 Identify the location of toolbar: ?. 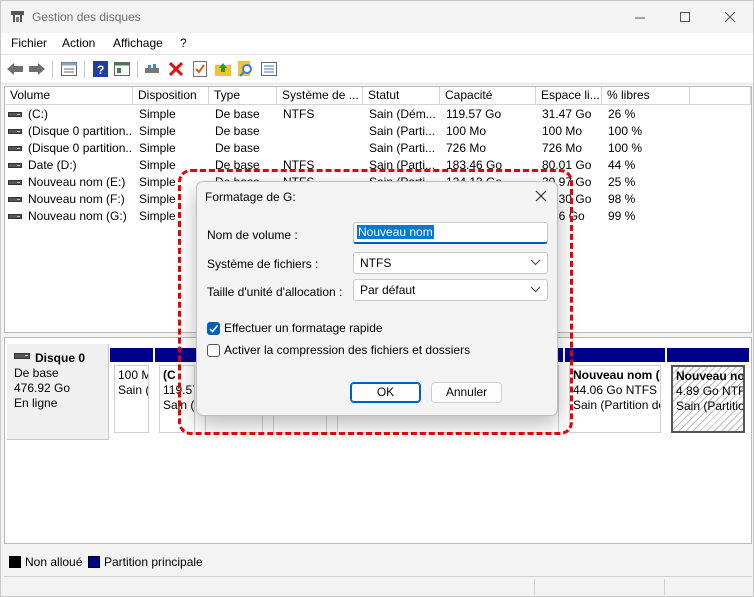
(377, 69).